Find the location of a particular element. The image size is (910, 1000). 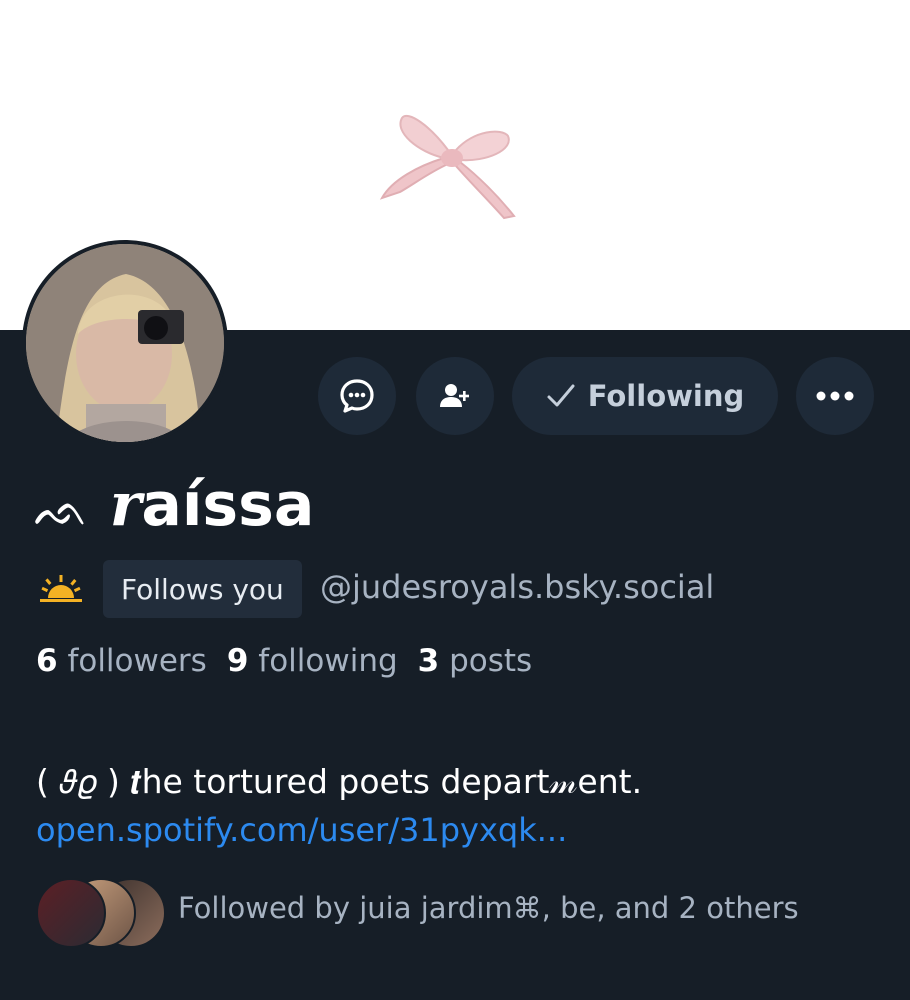

profile-stats: 6 followers 9 following 3 posts is located at coordinates (284, 661).